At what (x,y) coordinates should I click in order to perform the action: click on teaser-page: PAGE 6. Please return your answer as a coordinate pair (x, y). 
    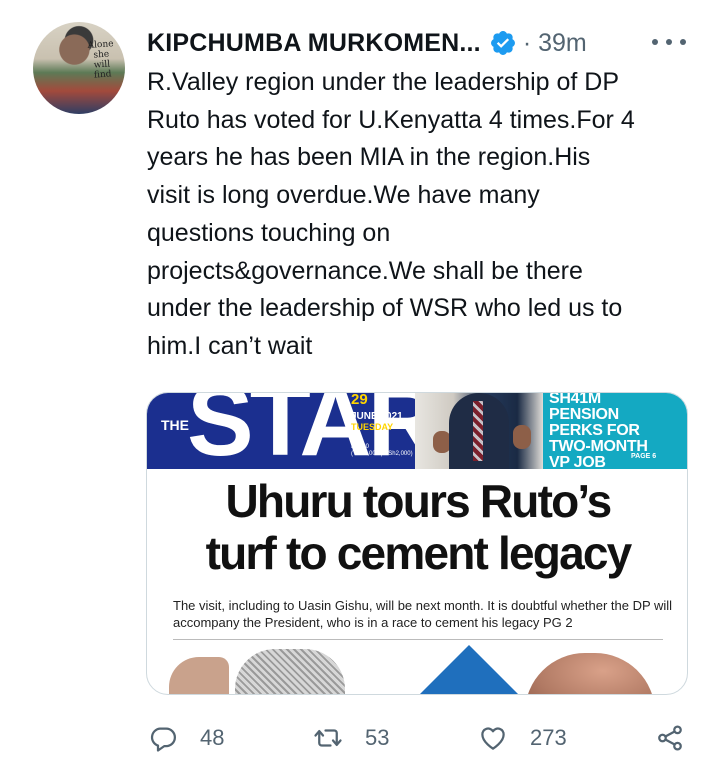
    Looking at the image, I should click on (644, 456).